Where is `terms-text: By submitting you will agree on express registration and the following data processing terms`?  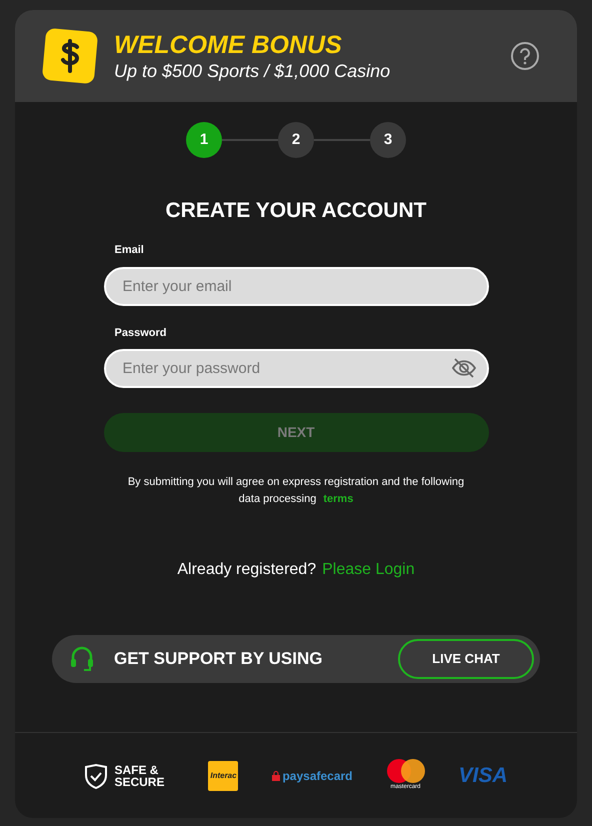
terms-text: By submitting you will agree on express registration and the following data processing terms is located at coordinates (296, 491).